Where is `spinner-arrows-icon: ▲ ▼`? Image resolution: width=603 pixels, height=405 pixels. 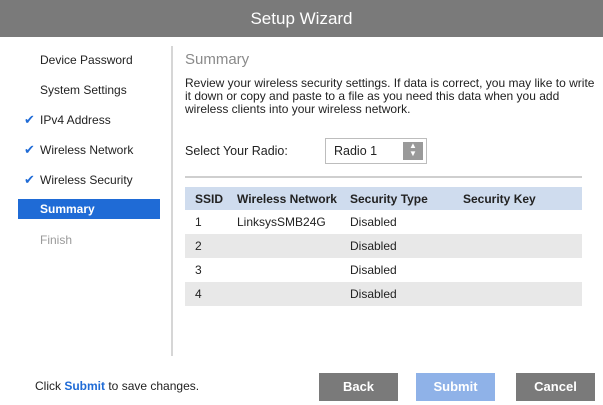 spinner-arrows-icon: ▲ ▼ is located at coordinates (413, 151).